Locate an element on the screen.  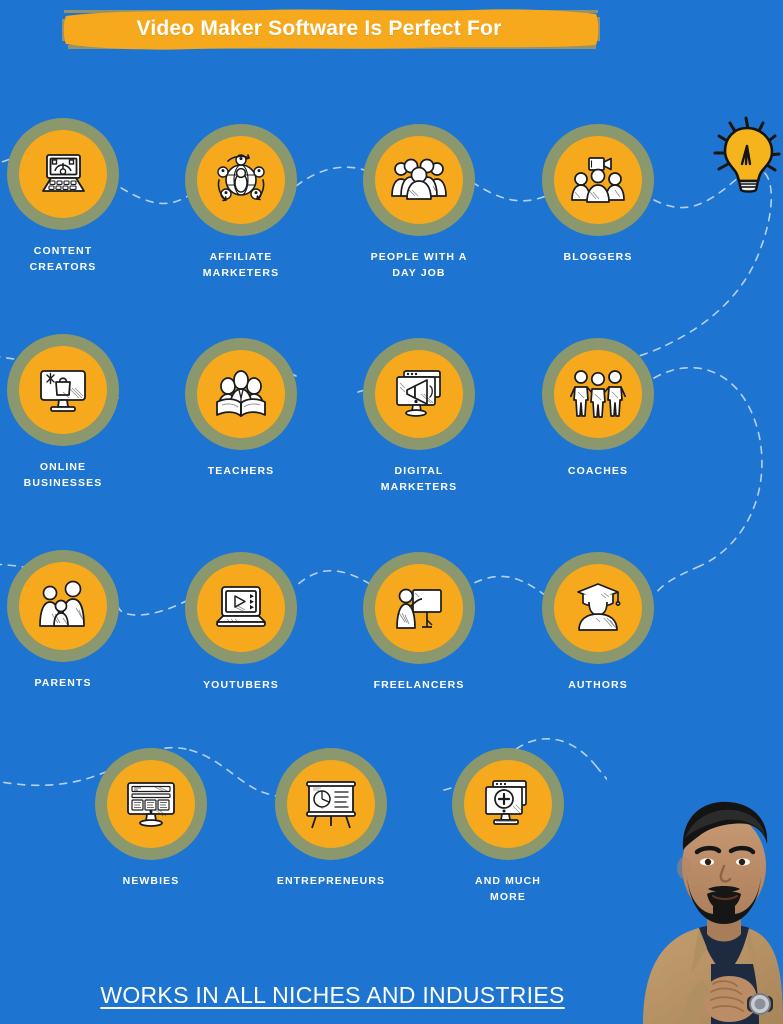
node-people-with-day-job: PEOPLE WITH A DAY JOB is located at coordinates (419, 202).